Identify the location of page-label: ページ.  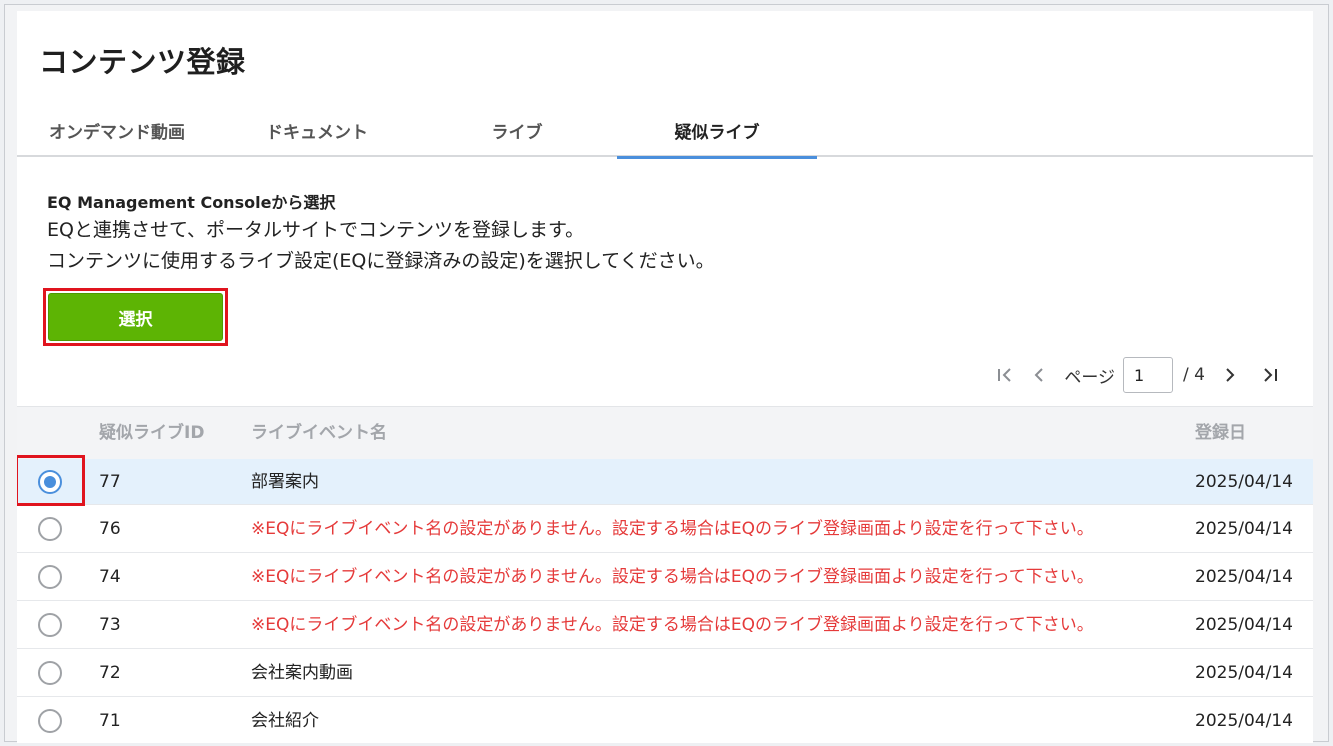
(1090, 377).